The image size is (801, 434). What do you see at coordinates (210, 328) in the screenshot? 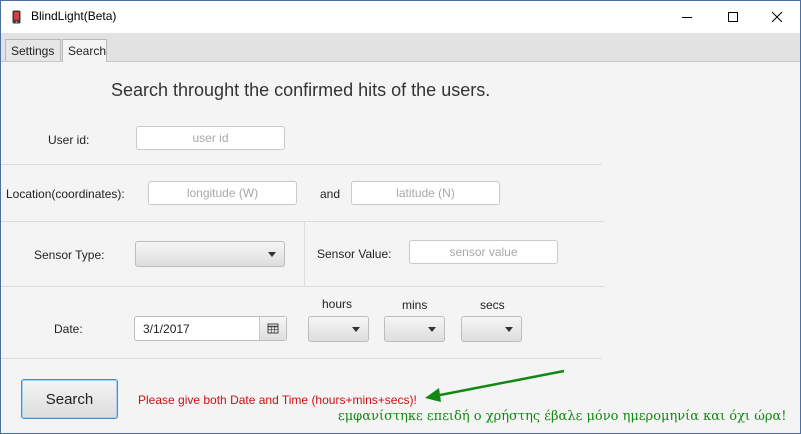
I see `date-picker: 3/1/2017` at bounding box center [210, 328].